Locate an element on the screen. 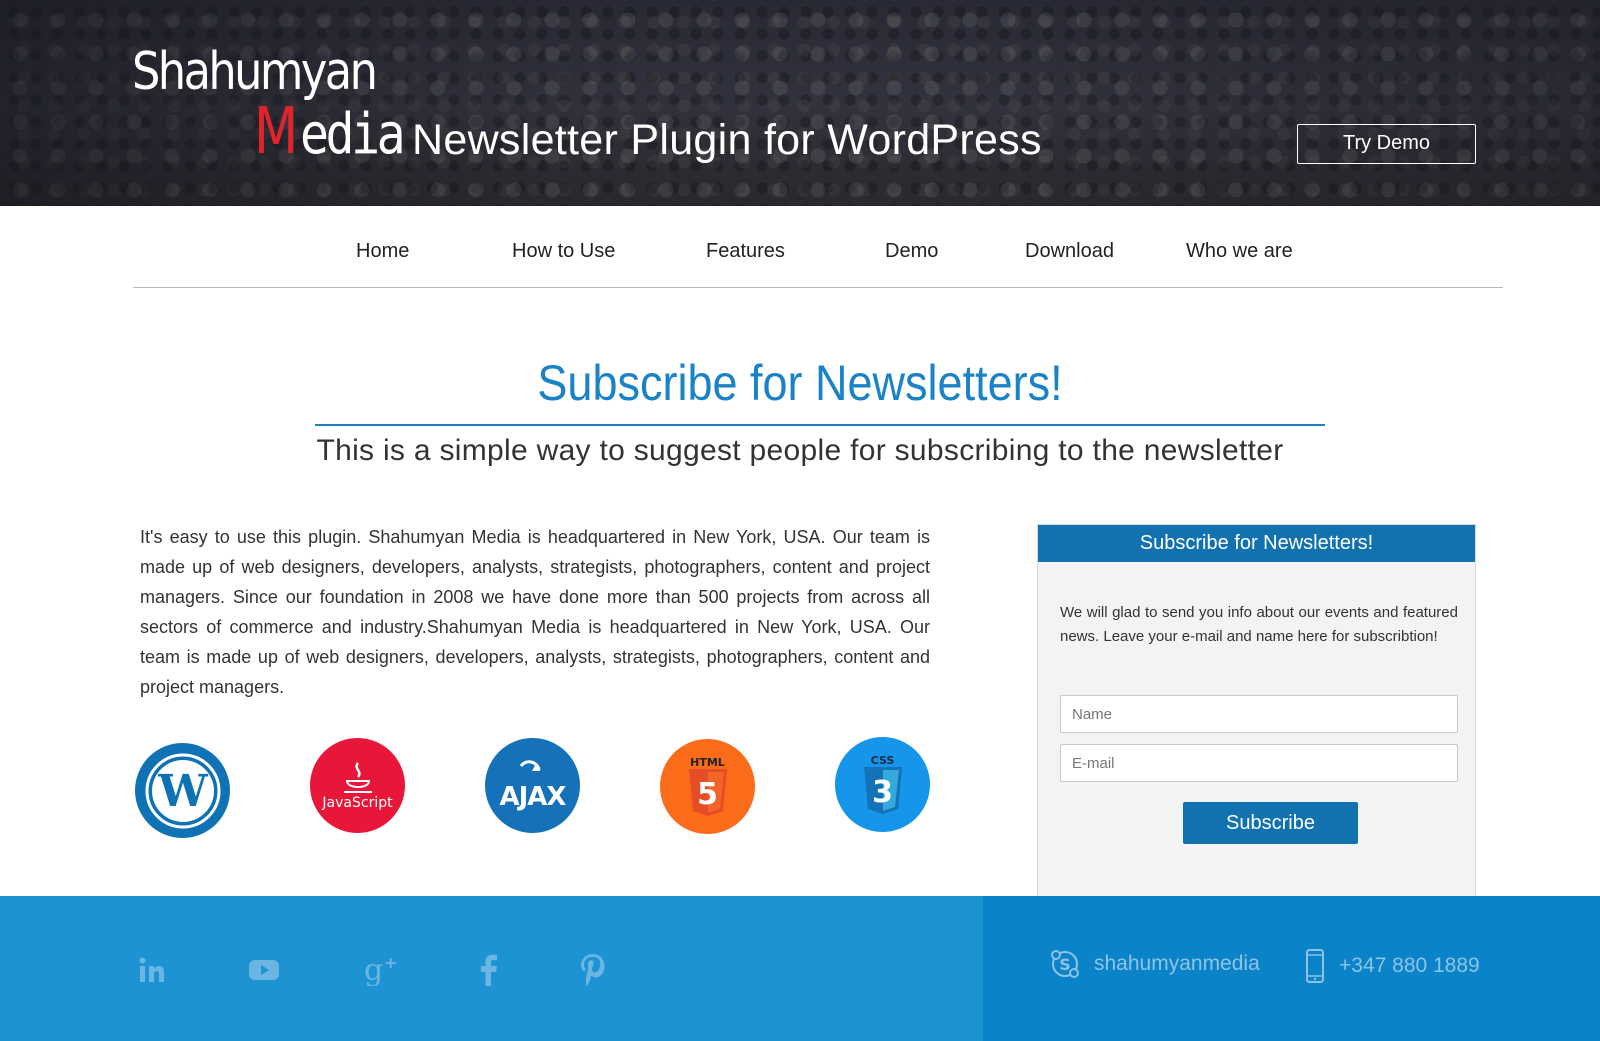 The height and width of the screenshot is (1041, 1600). html5-digit: 5 is located at coordinates (707, 794).